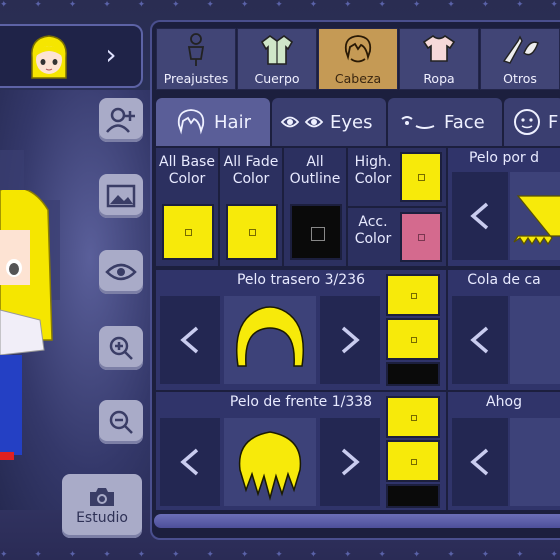  Describe the element at coordinates (188, 232) in the screenshot. I see `all-base-color-swatch` at that location.